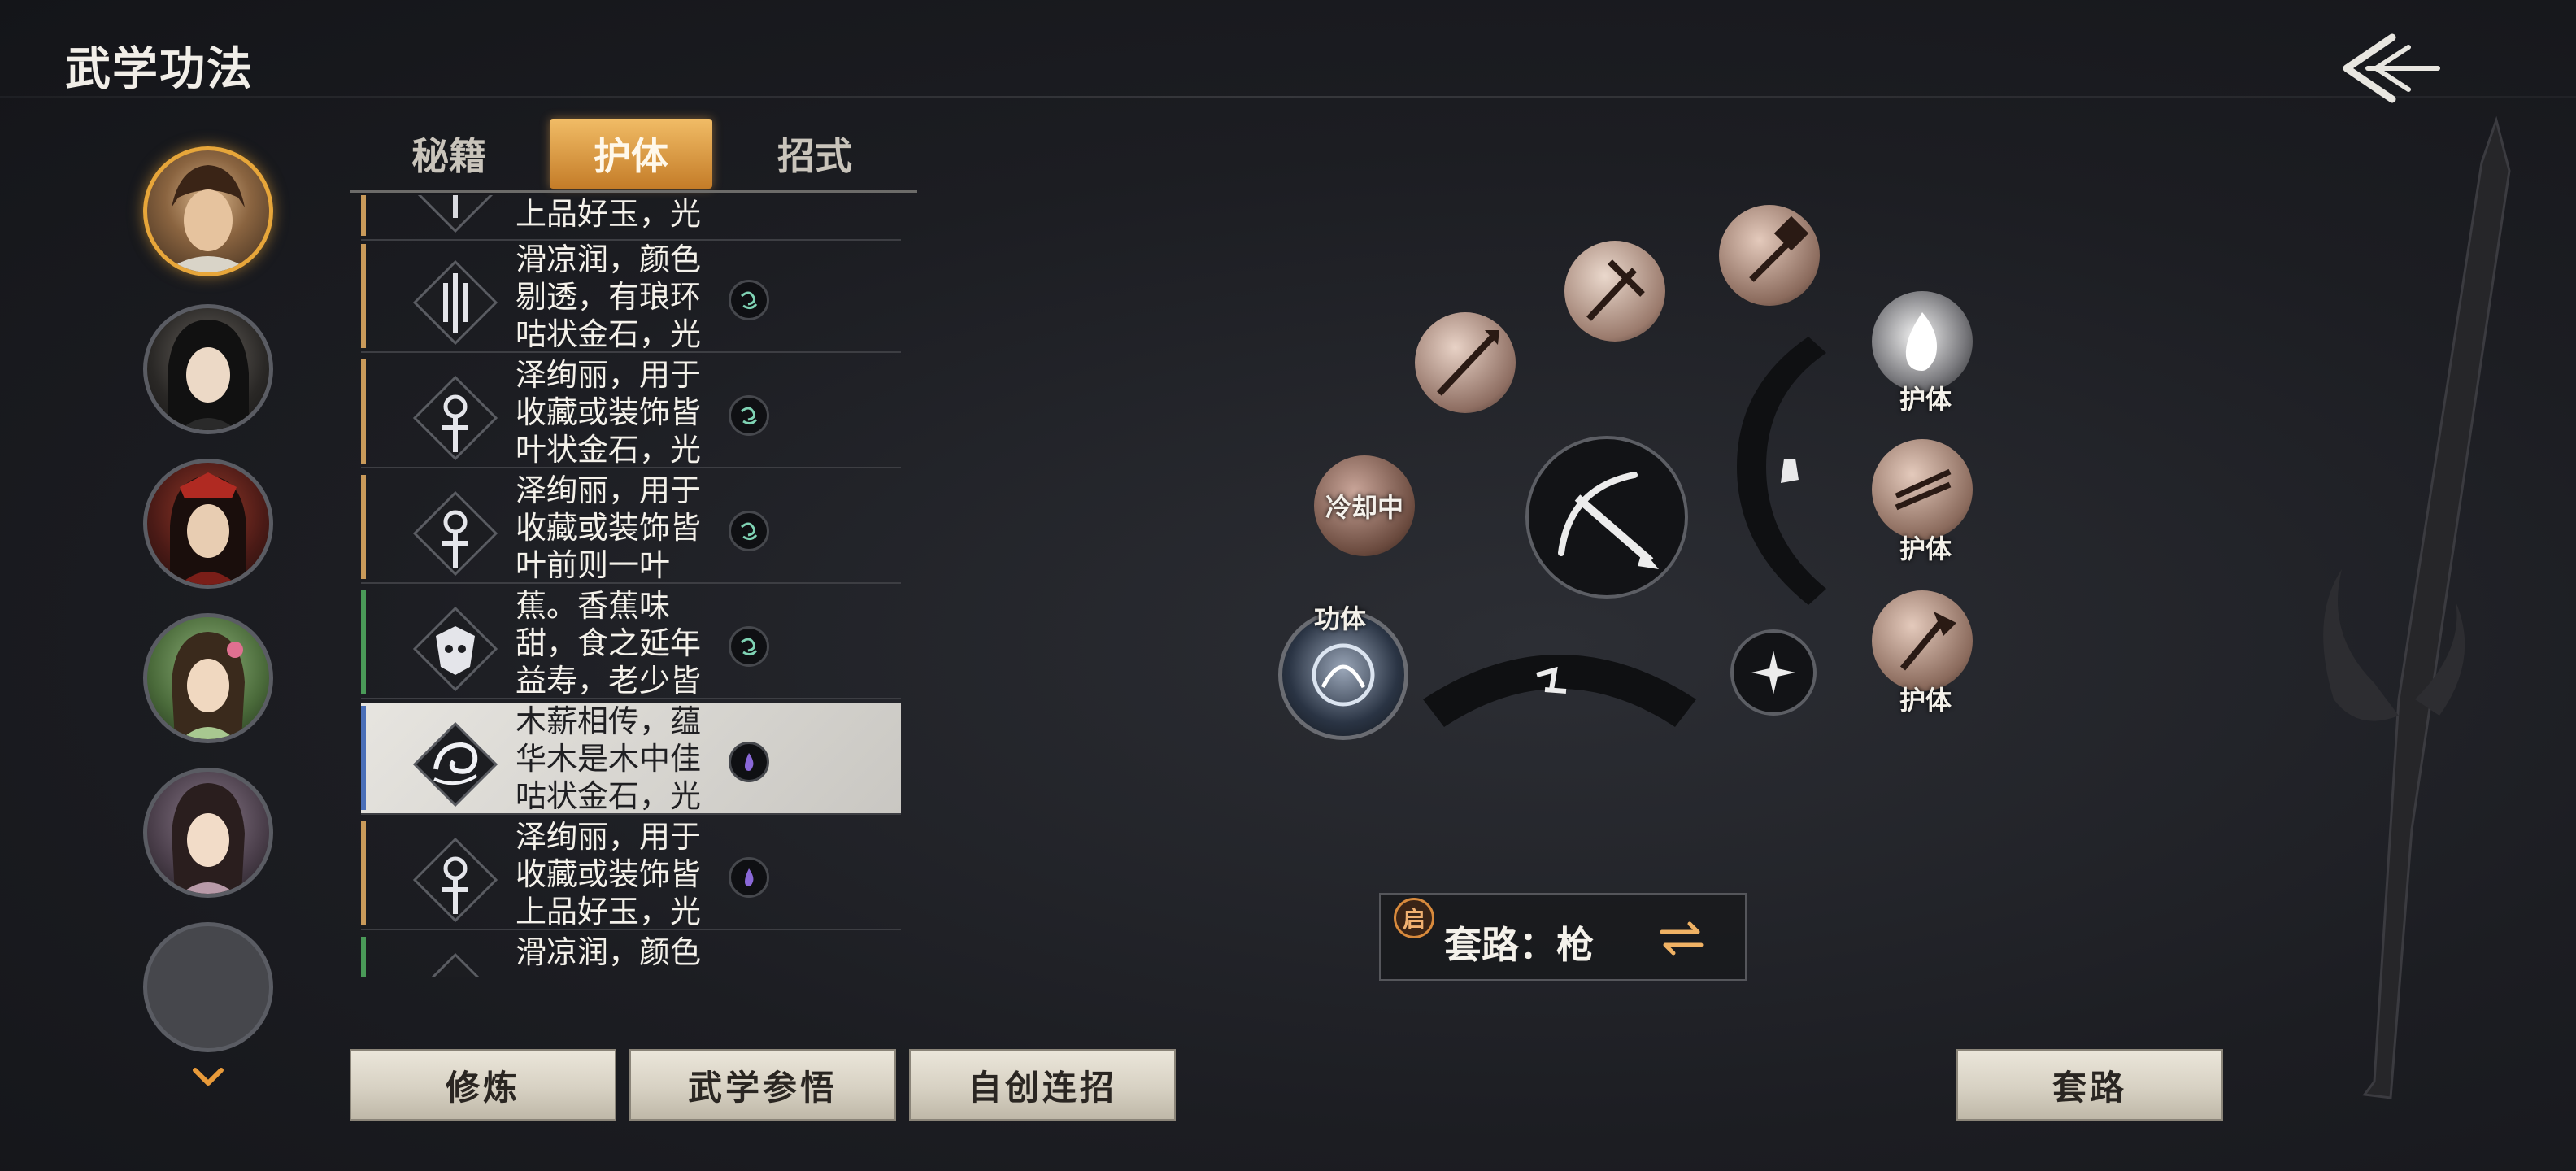  I want to click on swirl-skill-icon, so click(455, 765).